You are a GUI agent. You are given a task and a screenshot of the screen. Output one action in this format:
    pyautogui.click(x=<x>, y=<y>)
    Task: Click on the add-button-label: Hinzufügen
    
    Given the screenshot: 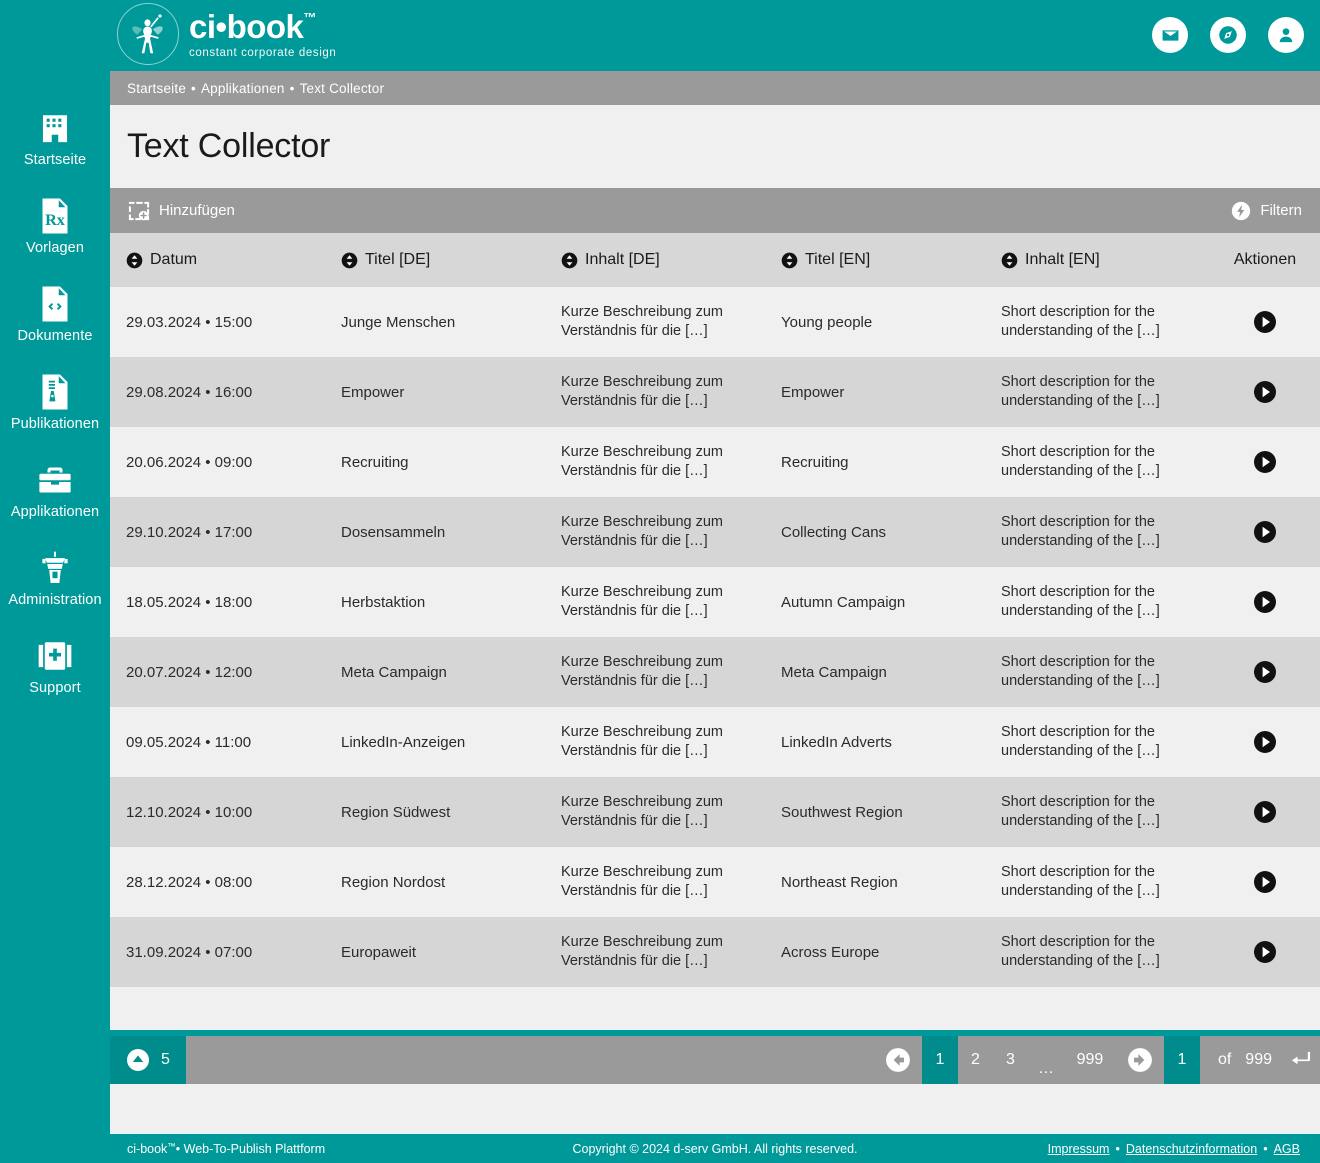 What is the action you would take?
    pyautogui.click(x=197, y=210)
    